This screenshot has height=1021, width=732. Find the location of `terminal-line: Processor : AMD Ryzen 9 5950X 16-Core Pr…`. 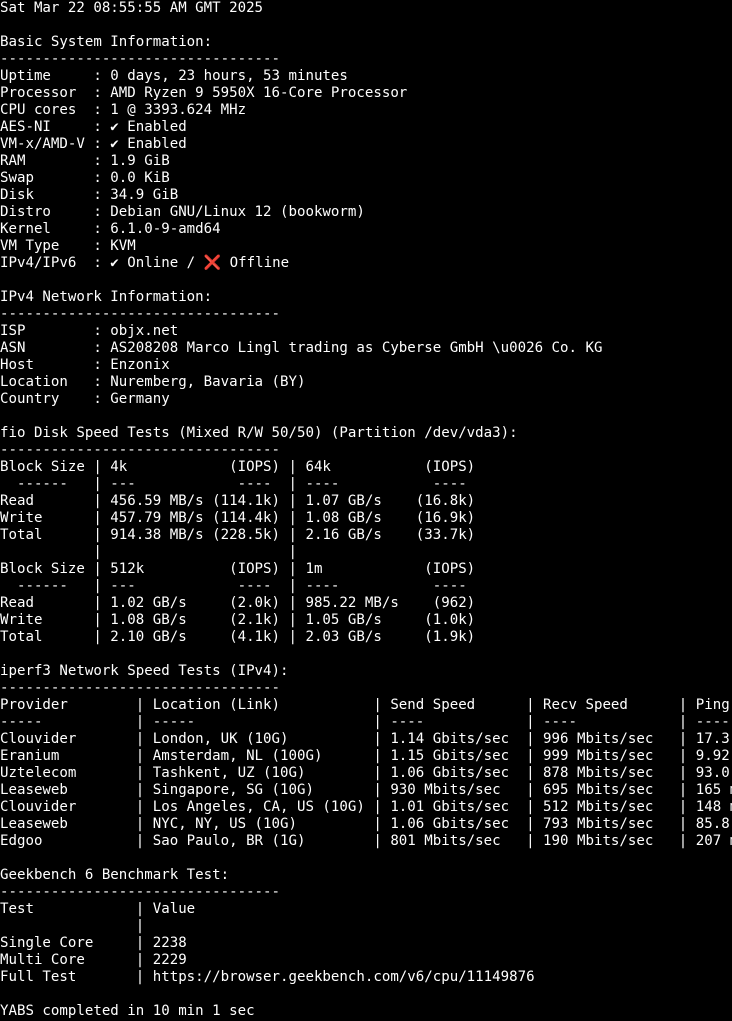

terminal-line: Processor : AMD Ryzen 9 5950X 16-Core Pr… is located at coordinates (204, 93).